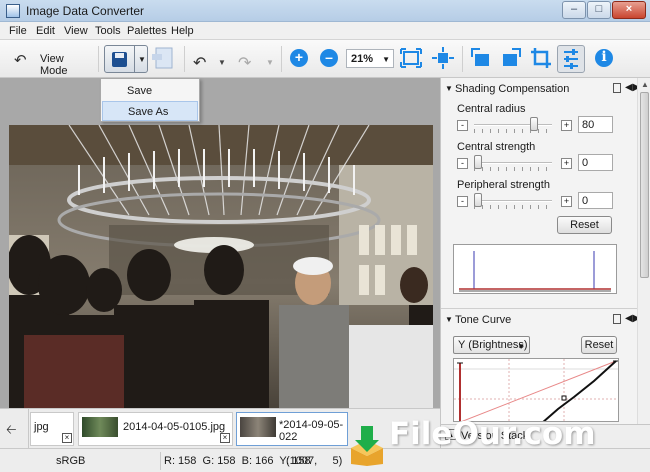 The width and height of the screenshot is (650, 472). I want to click on central-strength-increase: +, so click(566, 163).